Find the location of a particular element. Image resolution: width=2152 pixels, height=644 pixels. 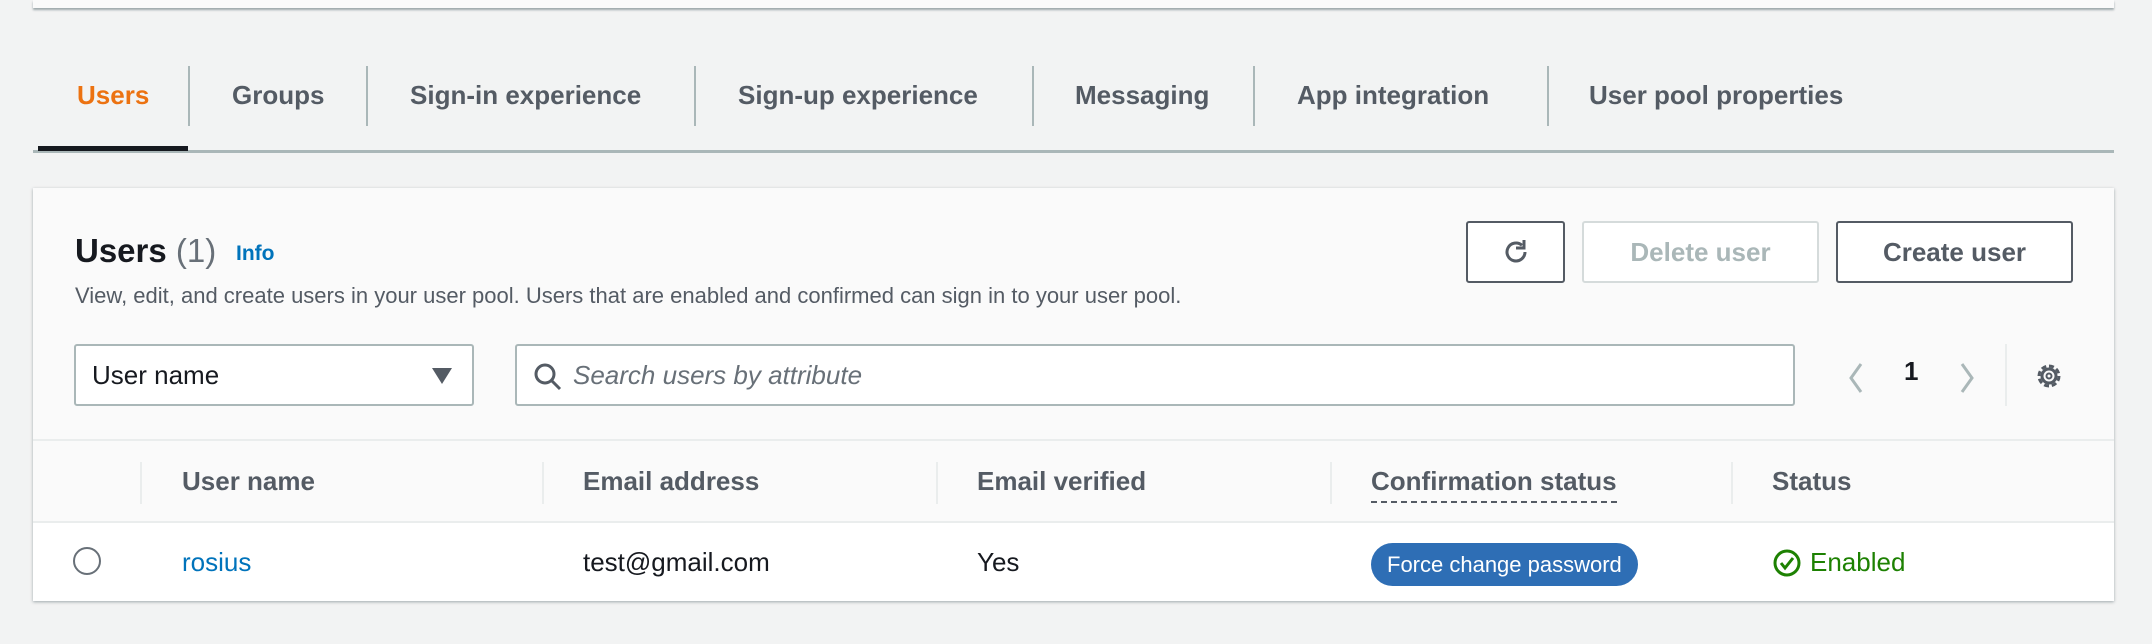

tab-sign-up-experience: Sign-up experience is located at coordinates (858, 95).